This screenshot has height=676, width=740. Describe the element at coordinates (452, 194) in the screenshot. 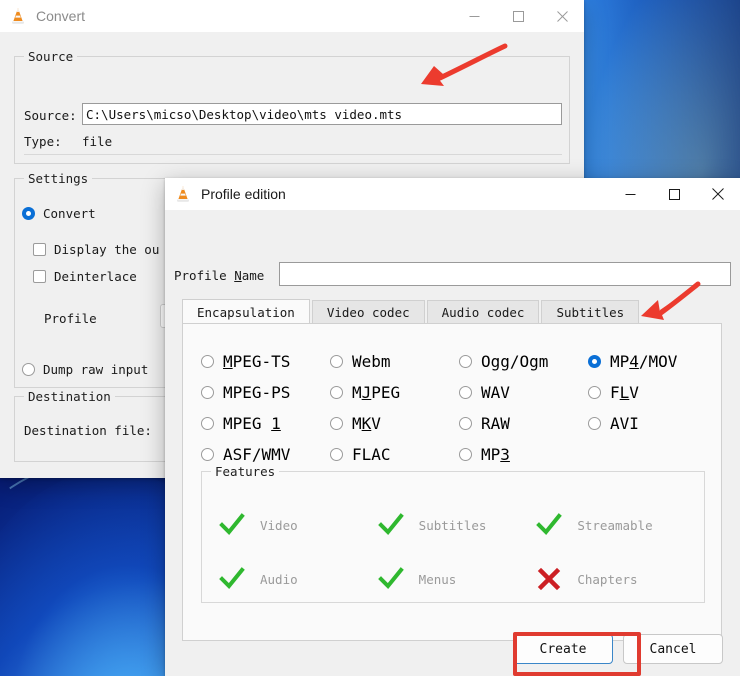

I see `profile-titlebar: Profile edition` at that location.